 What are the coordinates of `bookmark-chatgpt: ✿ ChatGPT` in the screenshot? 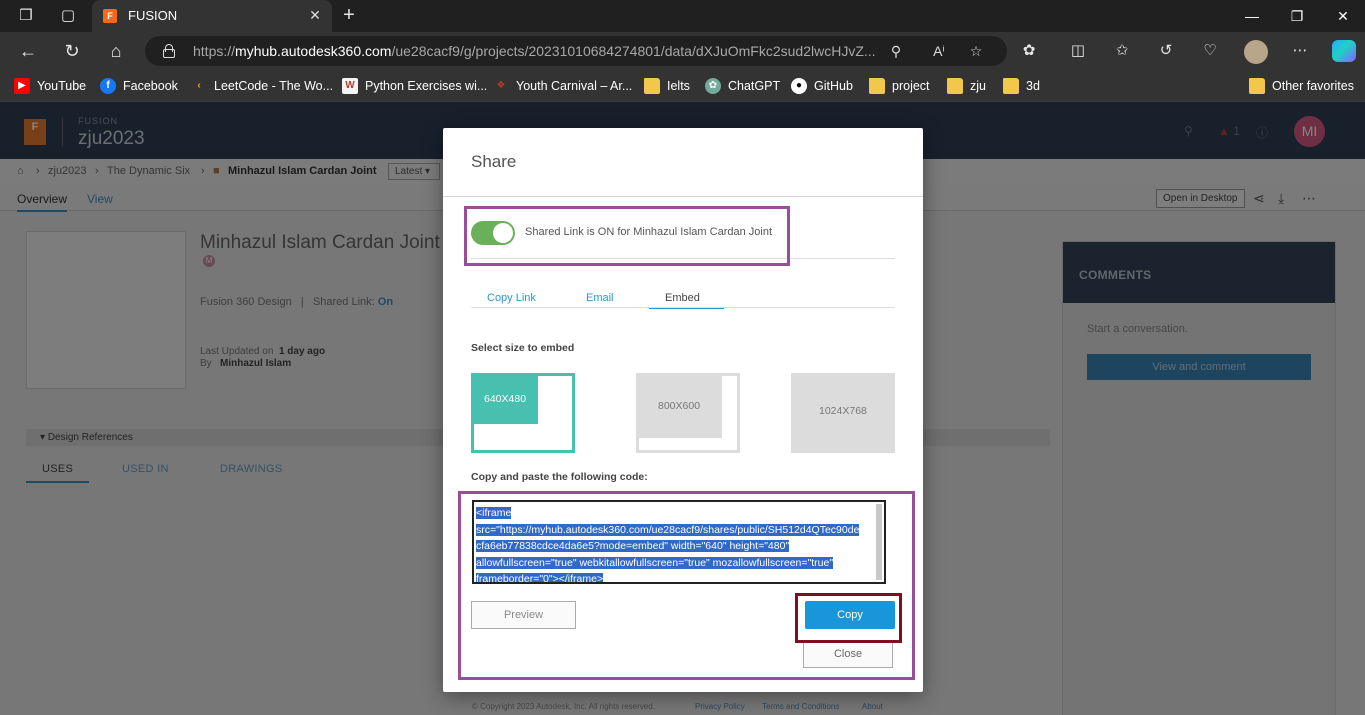 It's located at (742, 86).